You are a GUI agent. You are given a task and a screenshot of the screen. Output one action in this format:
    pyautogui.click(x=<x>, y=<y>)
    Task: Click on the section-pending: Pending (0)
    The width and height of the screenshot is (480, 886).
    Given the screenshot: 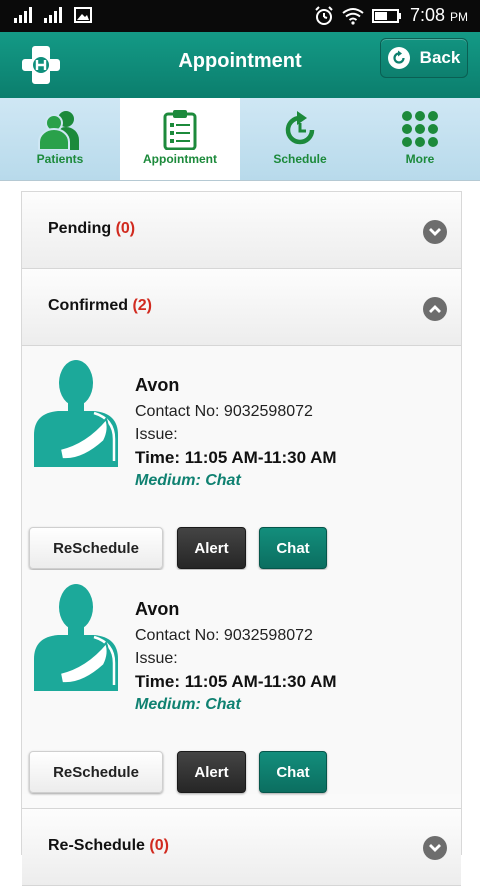 What is the action you would take?
    pyautogui.click(x=241, y=230)
    